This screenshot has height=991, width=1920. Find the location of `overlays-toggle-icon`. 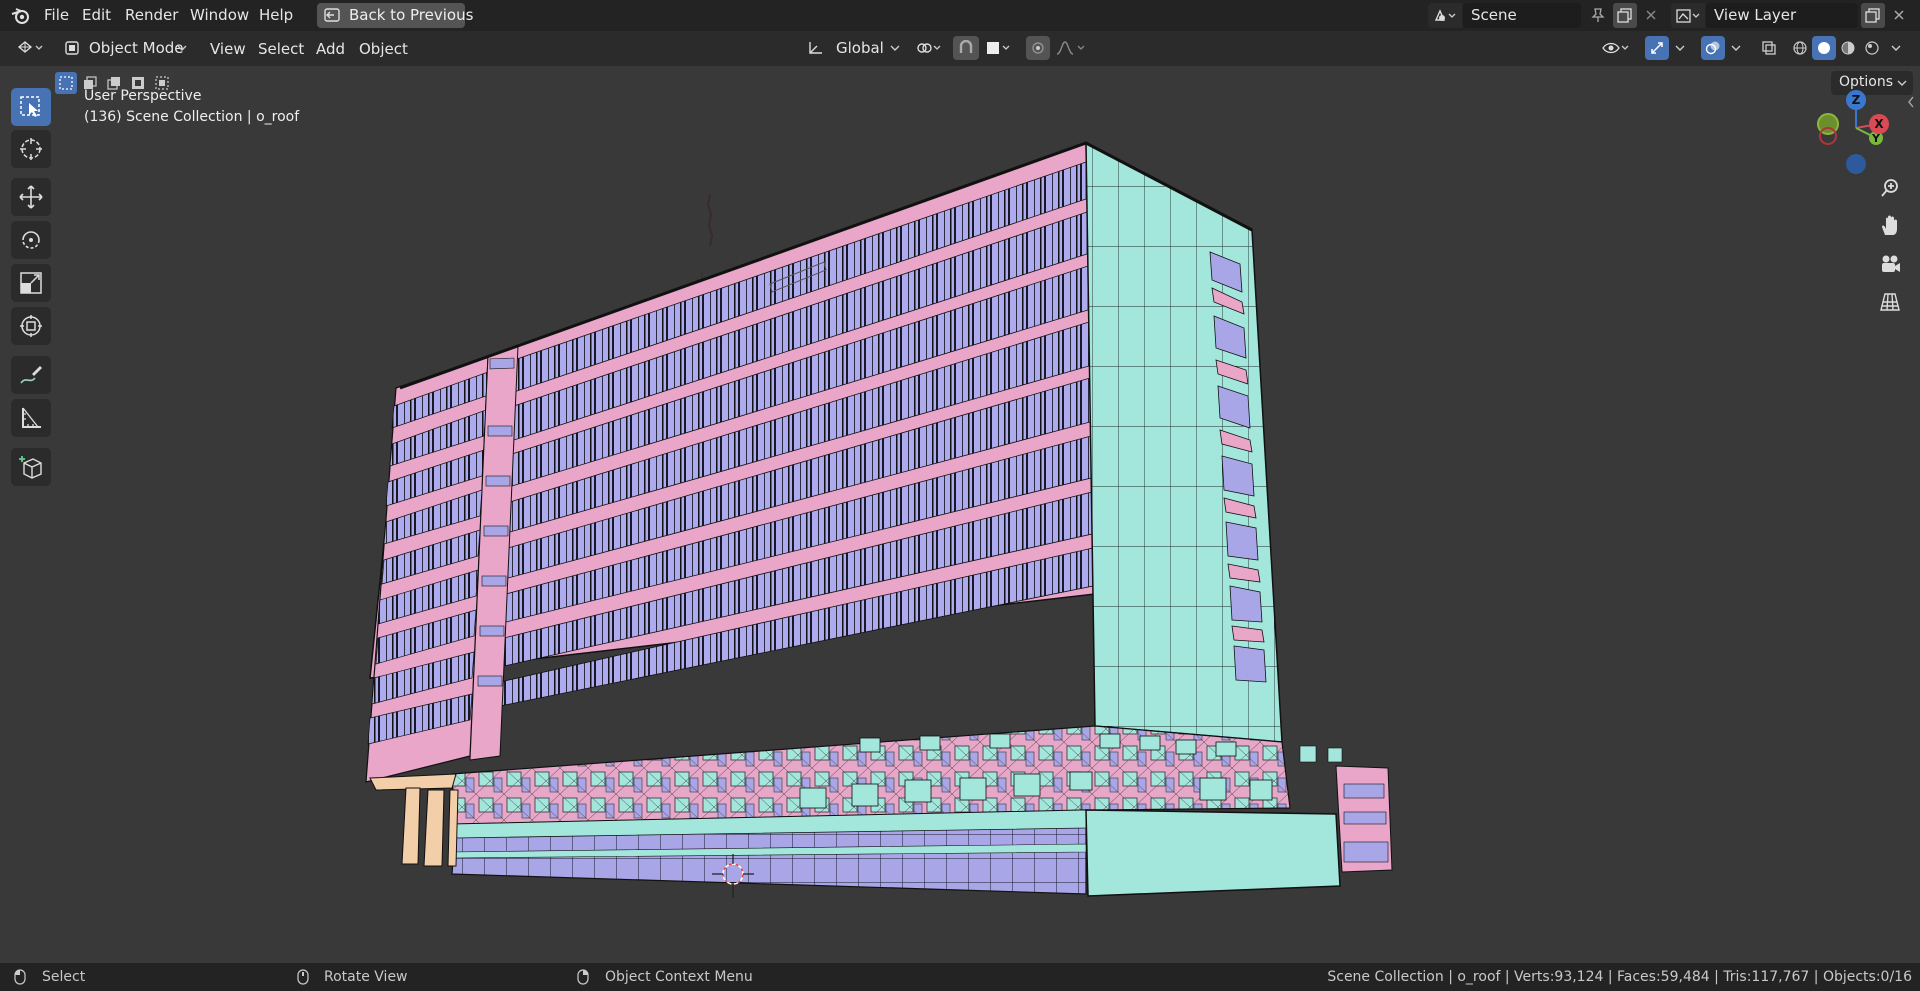

overlays-toggle-icon is located at coordinates (1713, 48).